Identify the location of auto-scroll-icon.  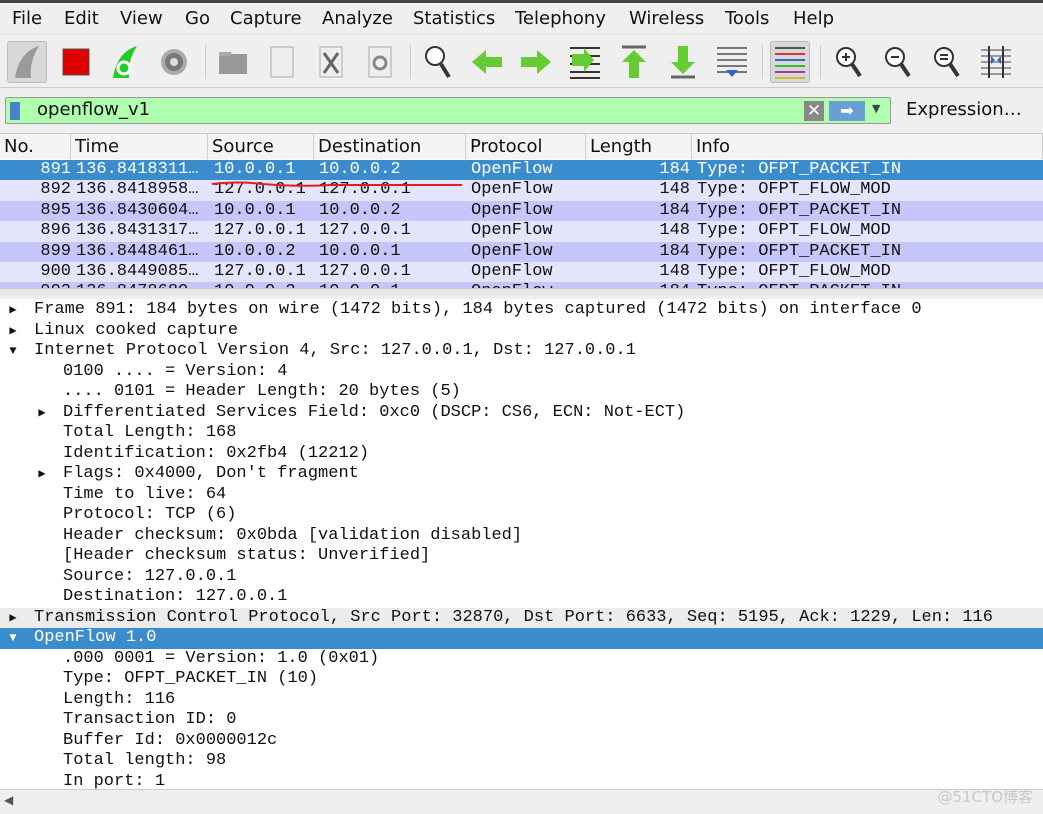
(732, 62).